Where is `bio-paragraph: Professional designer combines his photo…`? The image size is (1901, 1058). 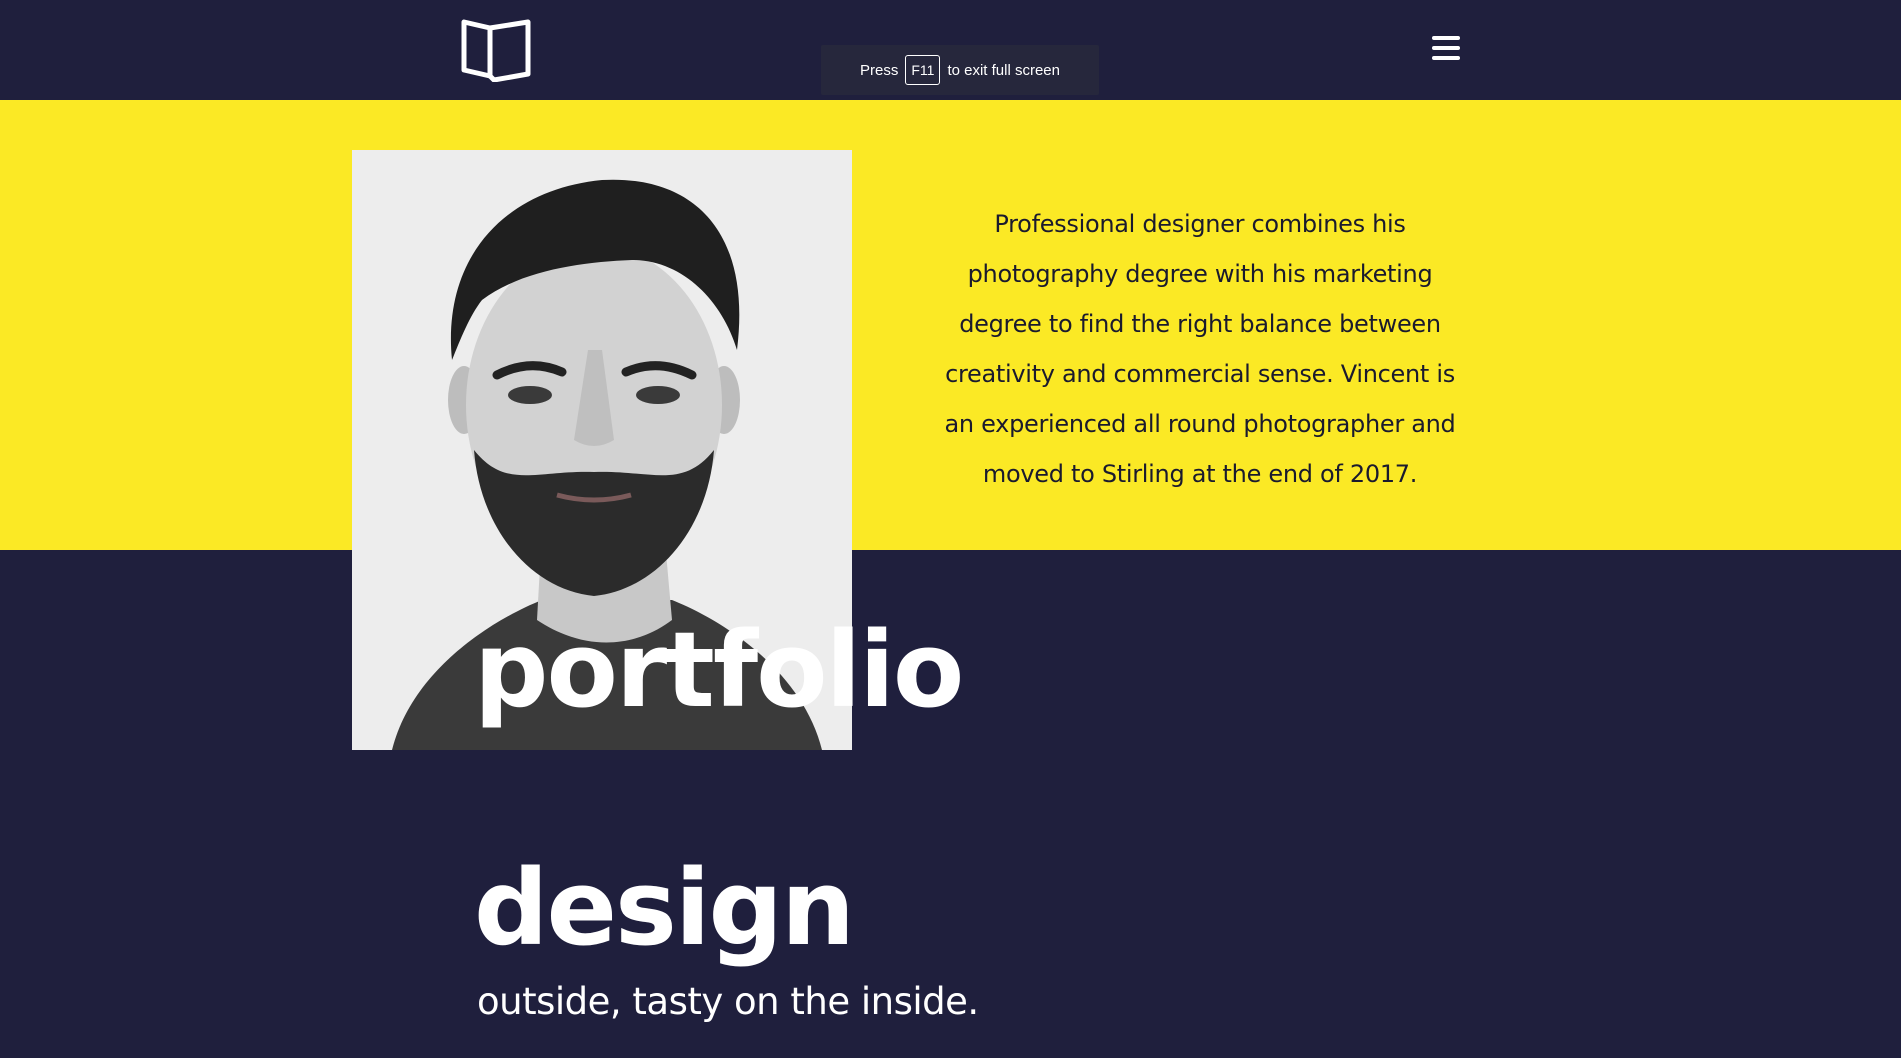 bio-paragraph: Professional designer combines his photo… is located at coordinates (1200, 349).